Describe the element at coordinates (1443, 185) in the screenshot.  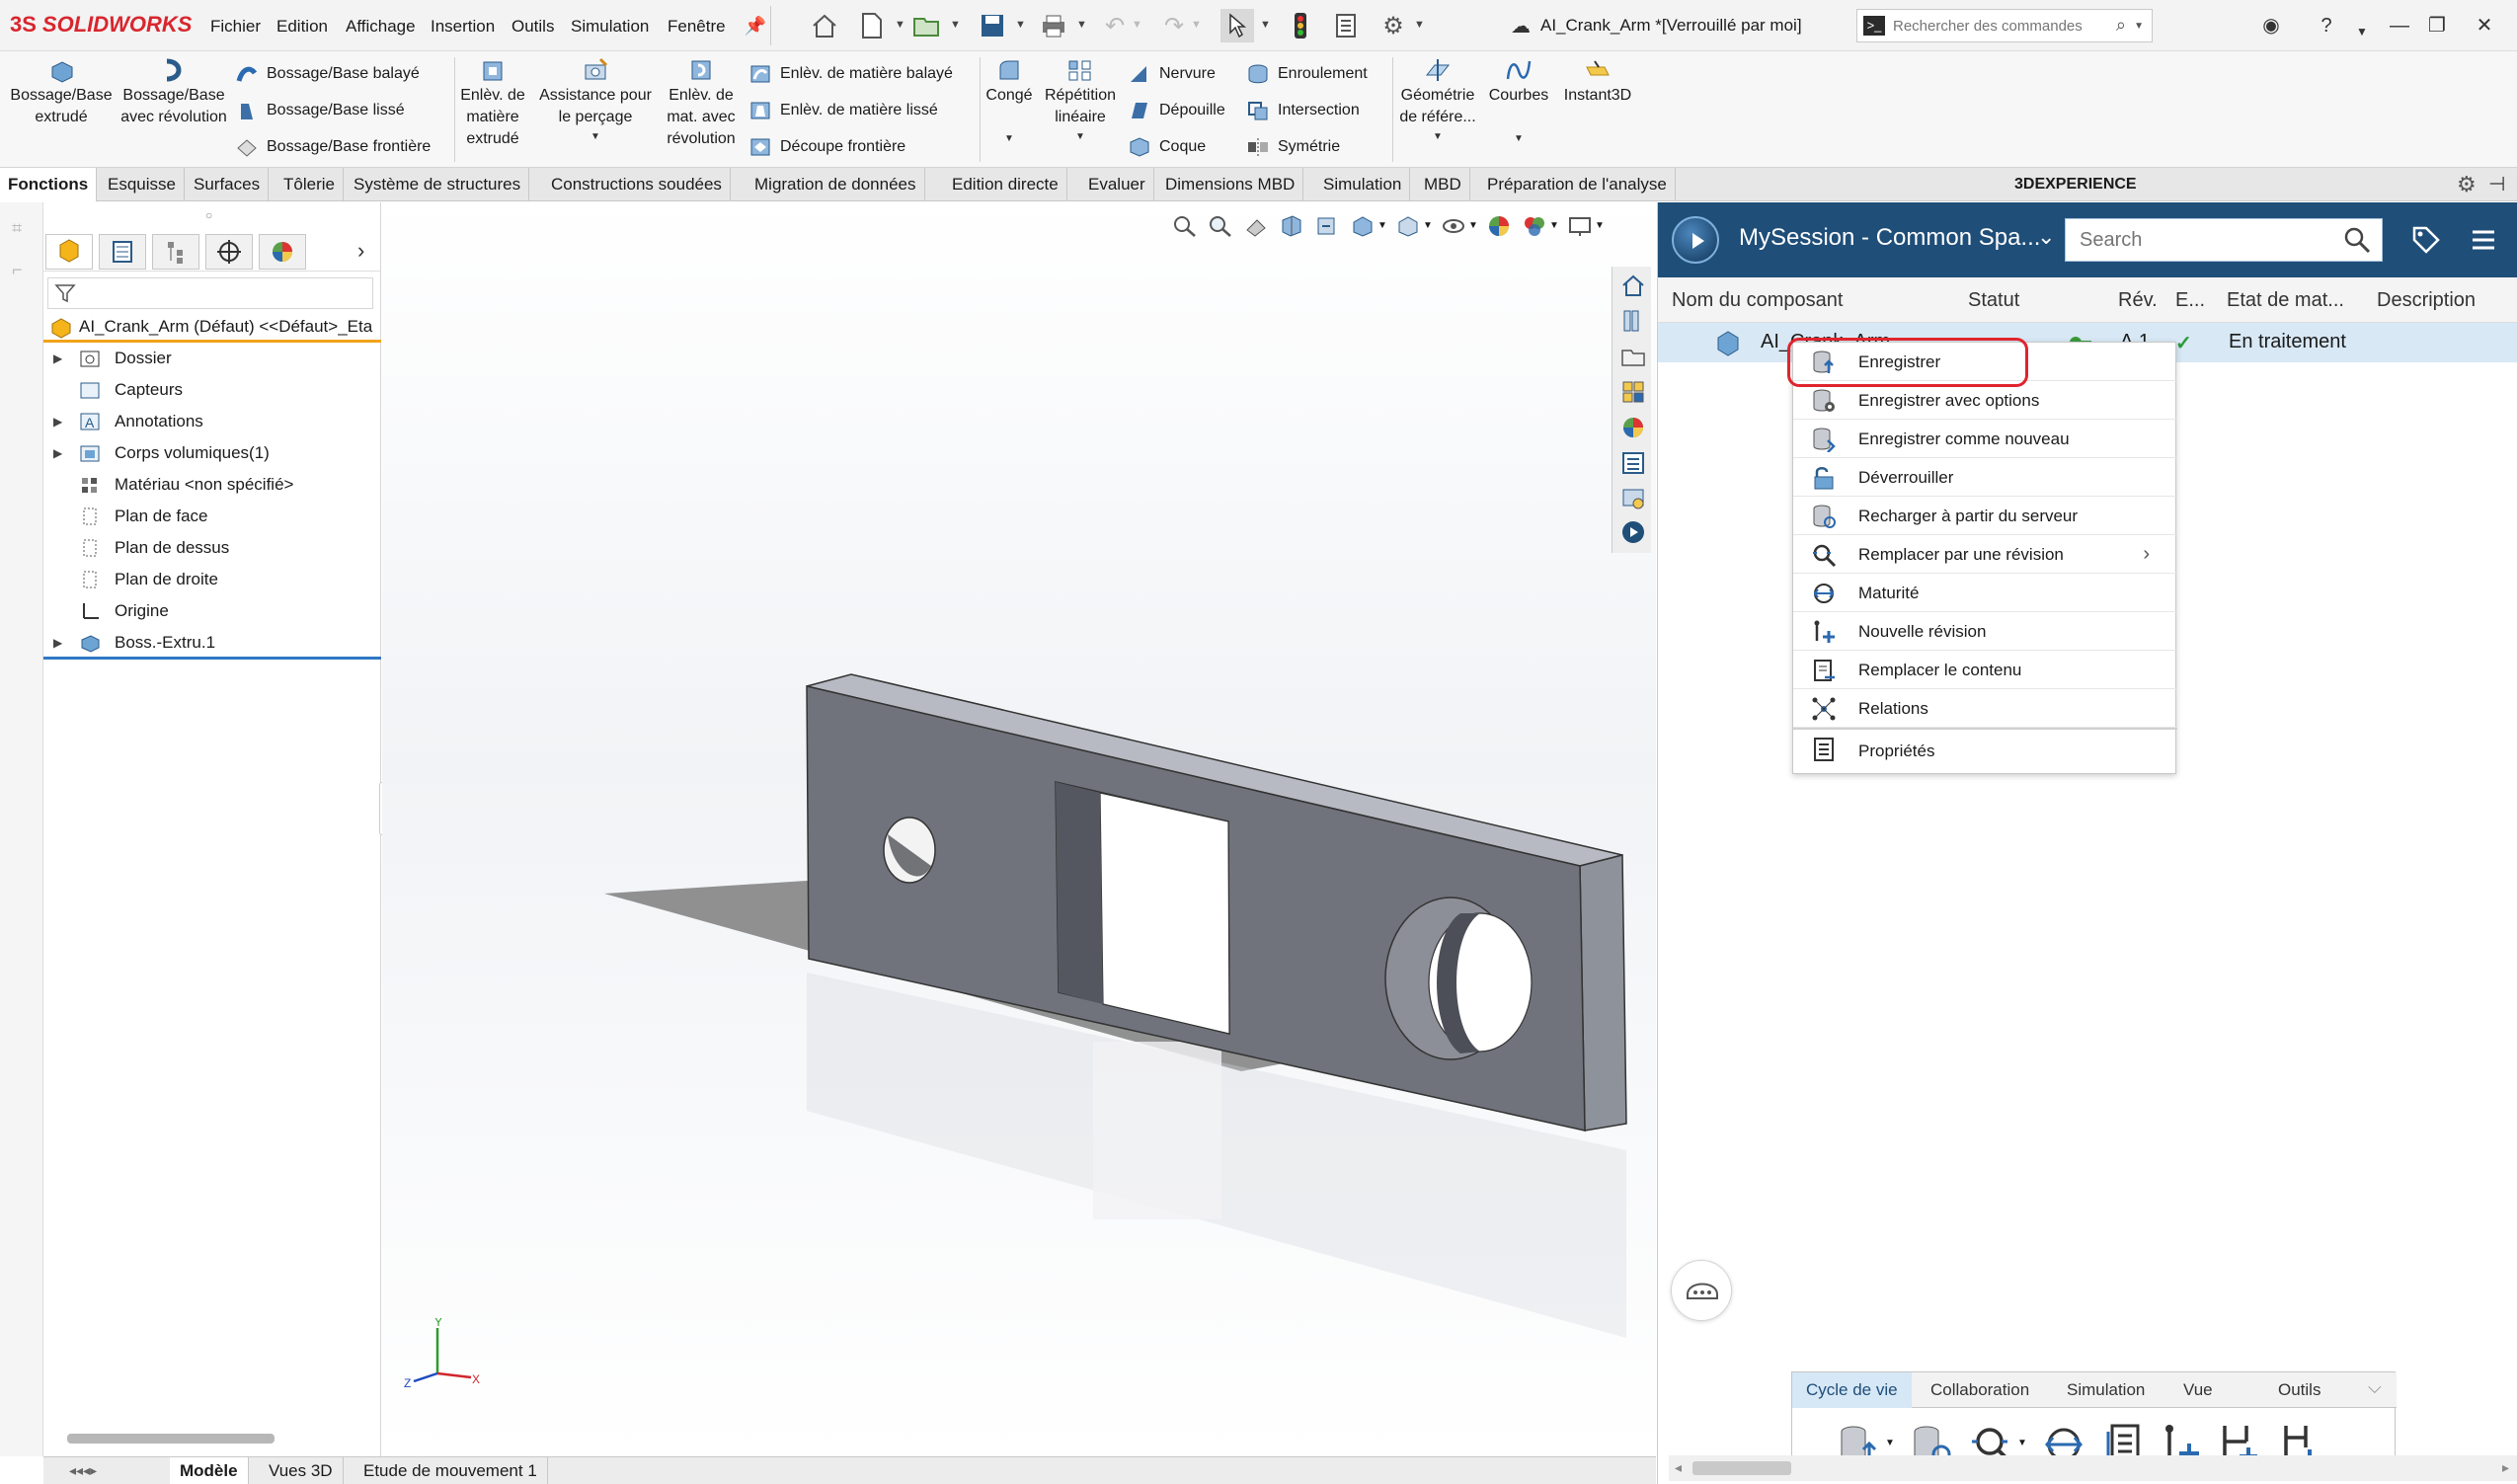
I see `tab-mbd: MBD` at that location.